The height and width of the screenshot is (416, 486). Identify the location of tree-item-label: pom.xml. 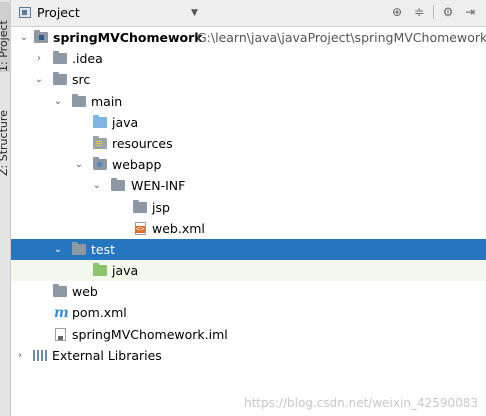
(99, 313).